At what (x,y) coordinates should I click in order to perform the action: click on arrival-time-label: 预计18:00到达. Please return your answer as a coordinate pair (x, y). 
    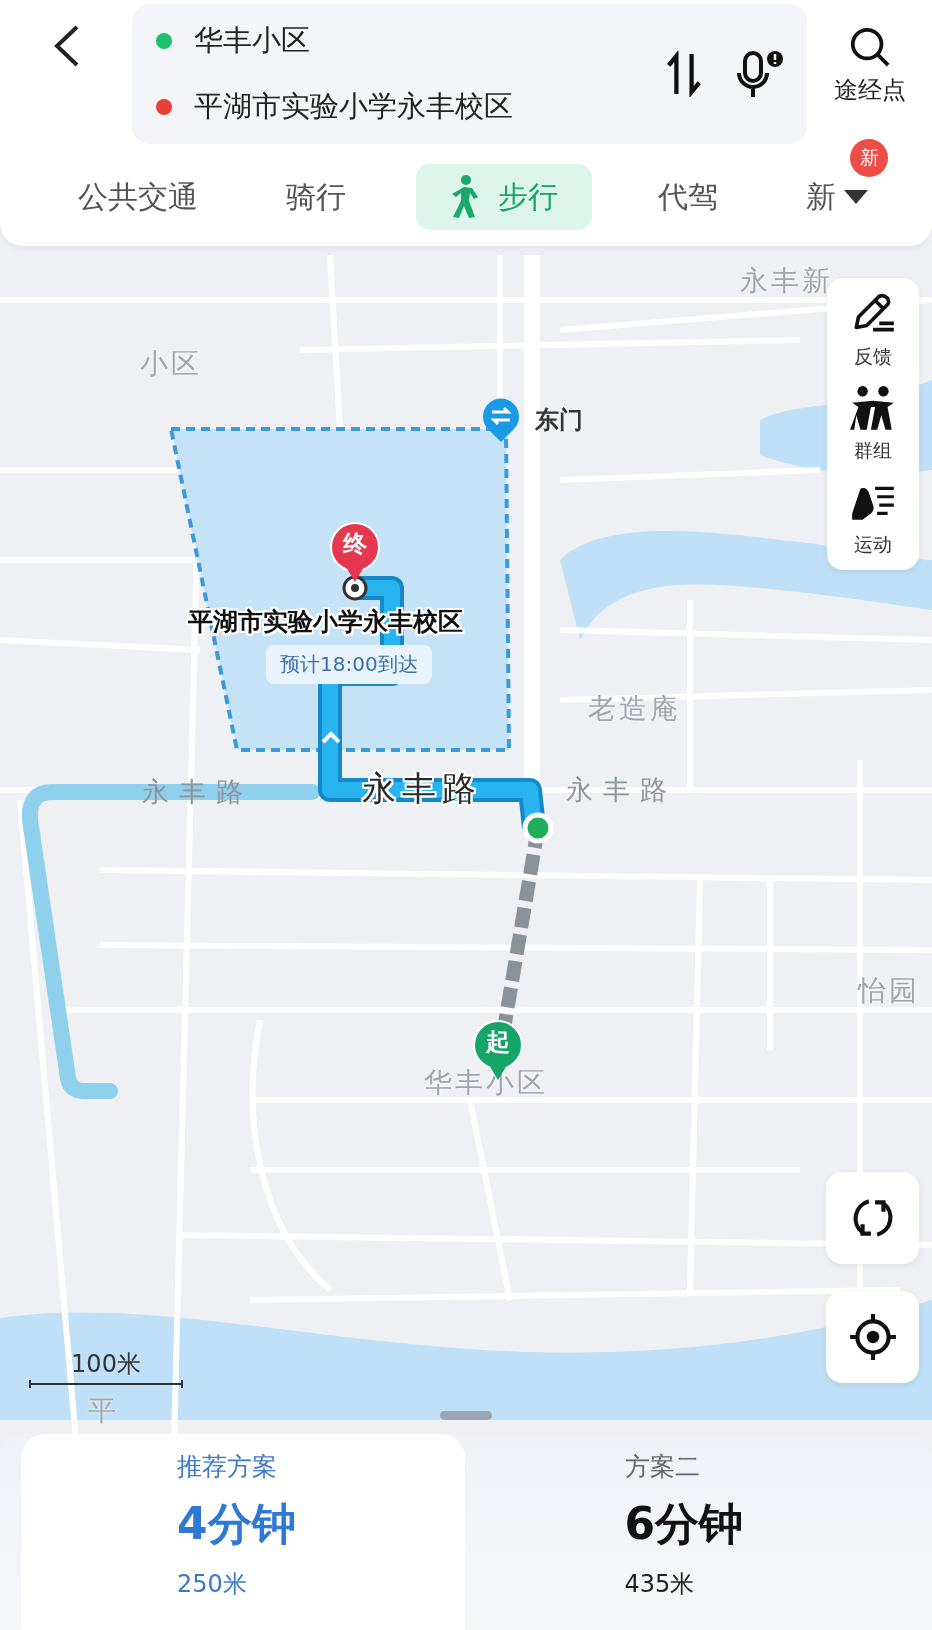
    Looking at the image, I should click on (349, 664).